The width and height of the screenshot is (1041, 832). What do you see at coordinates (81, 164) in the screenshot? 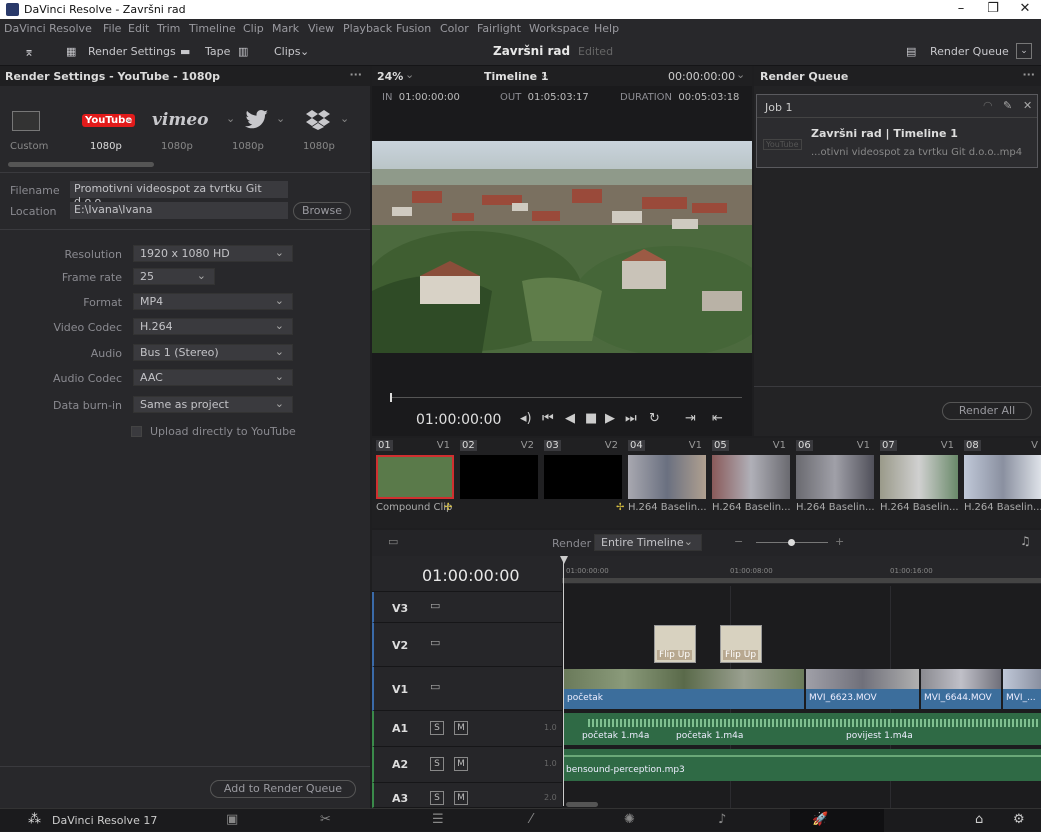
I see `presets-scrollbar` at bounding box center [81, 164].